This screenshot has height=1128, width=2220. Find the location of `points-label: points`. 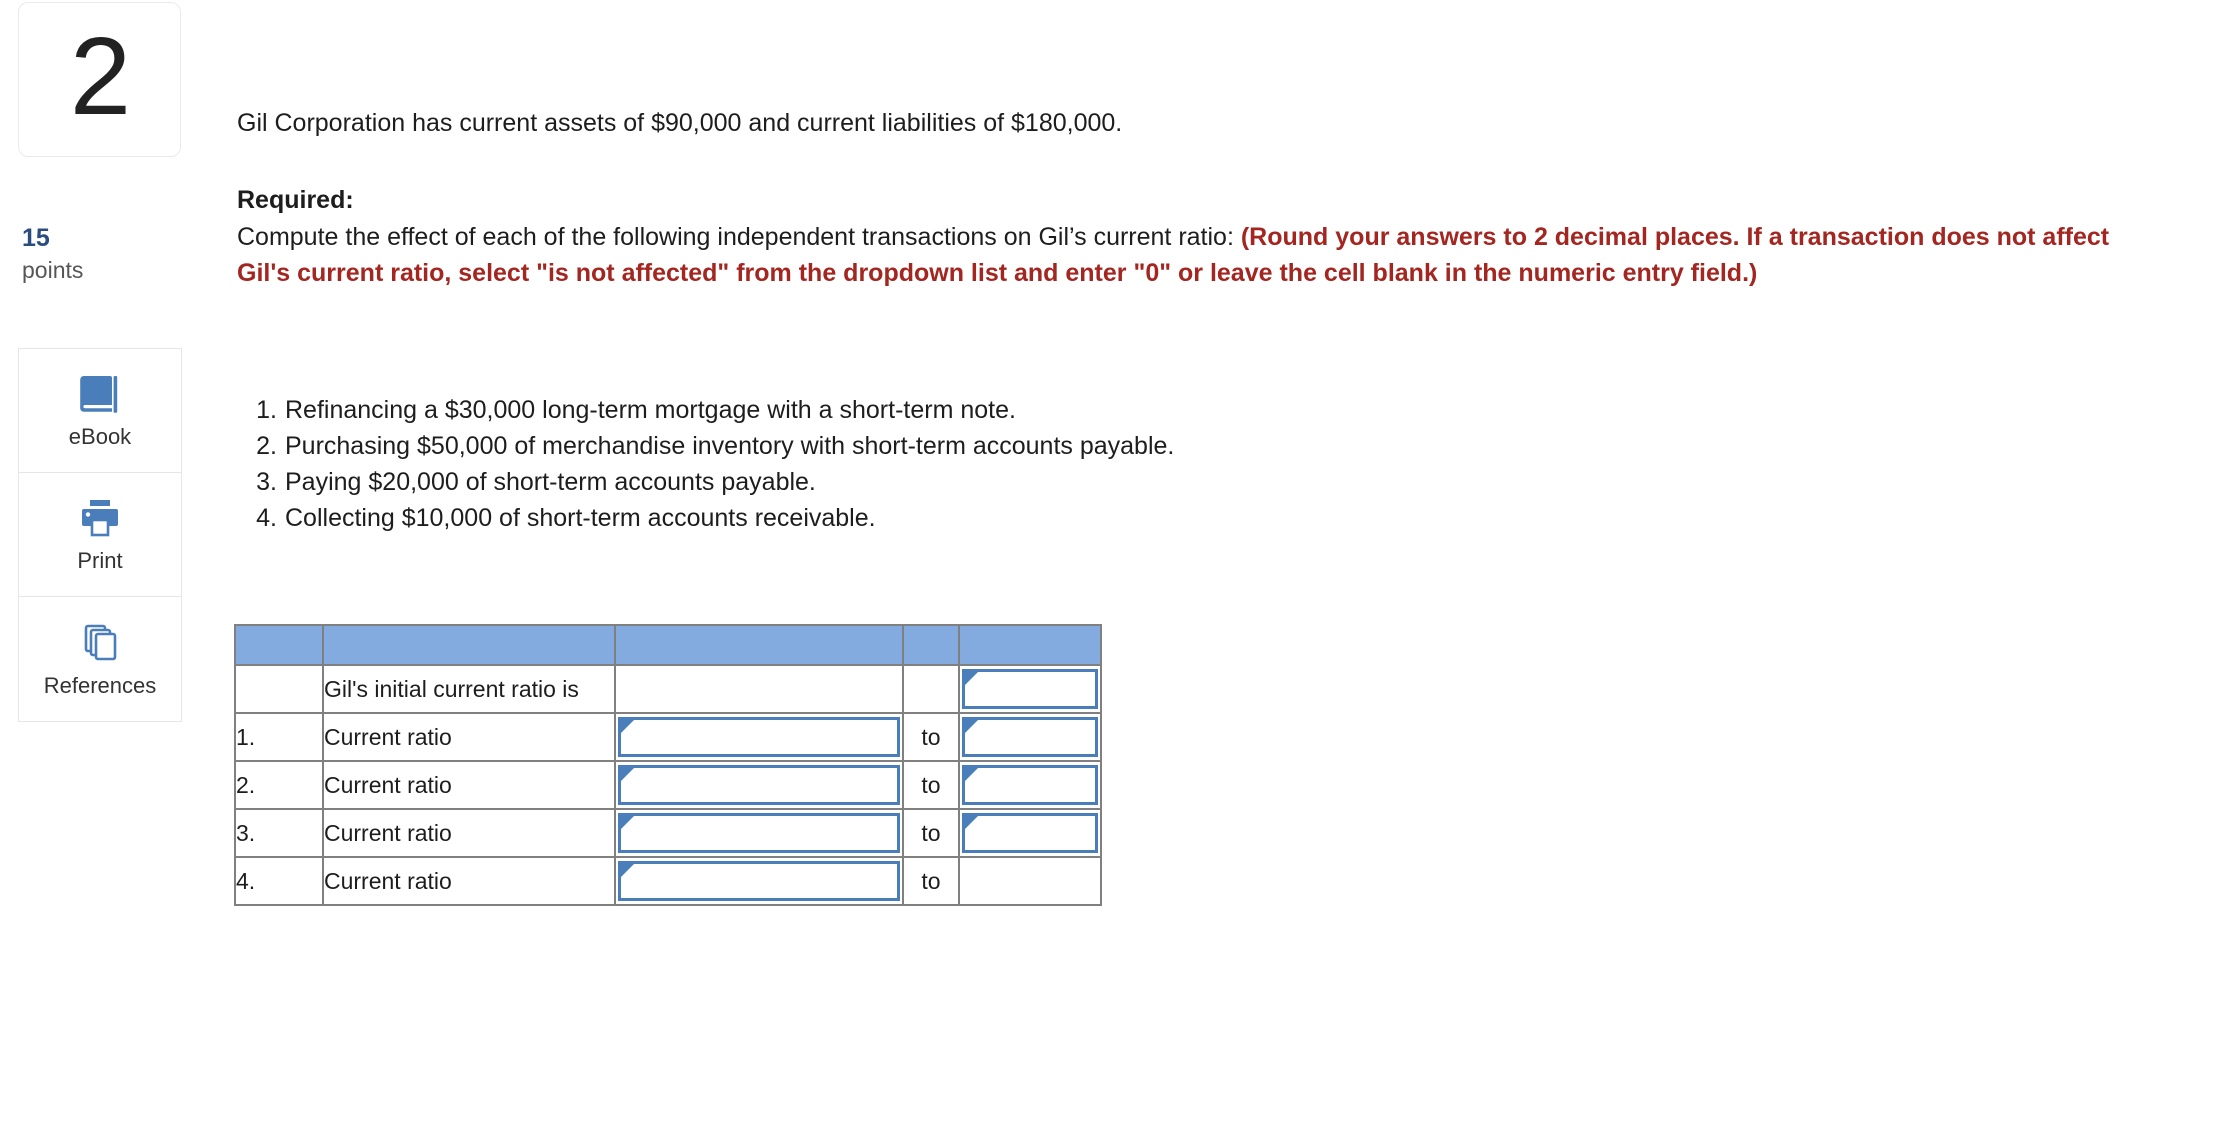

points-label: points is located at coordinates (53, 270).